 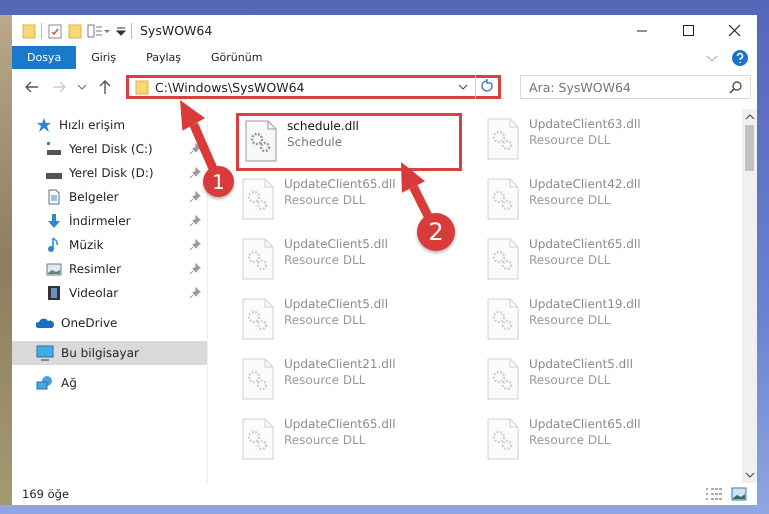 I want to click on sidebar-label: Belgeler, so click(x=94, y=197).